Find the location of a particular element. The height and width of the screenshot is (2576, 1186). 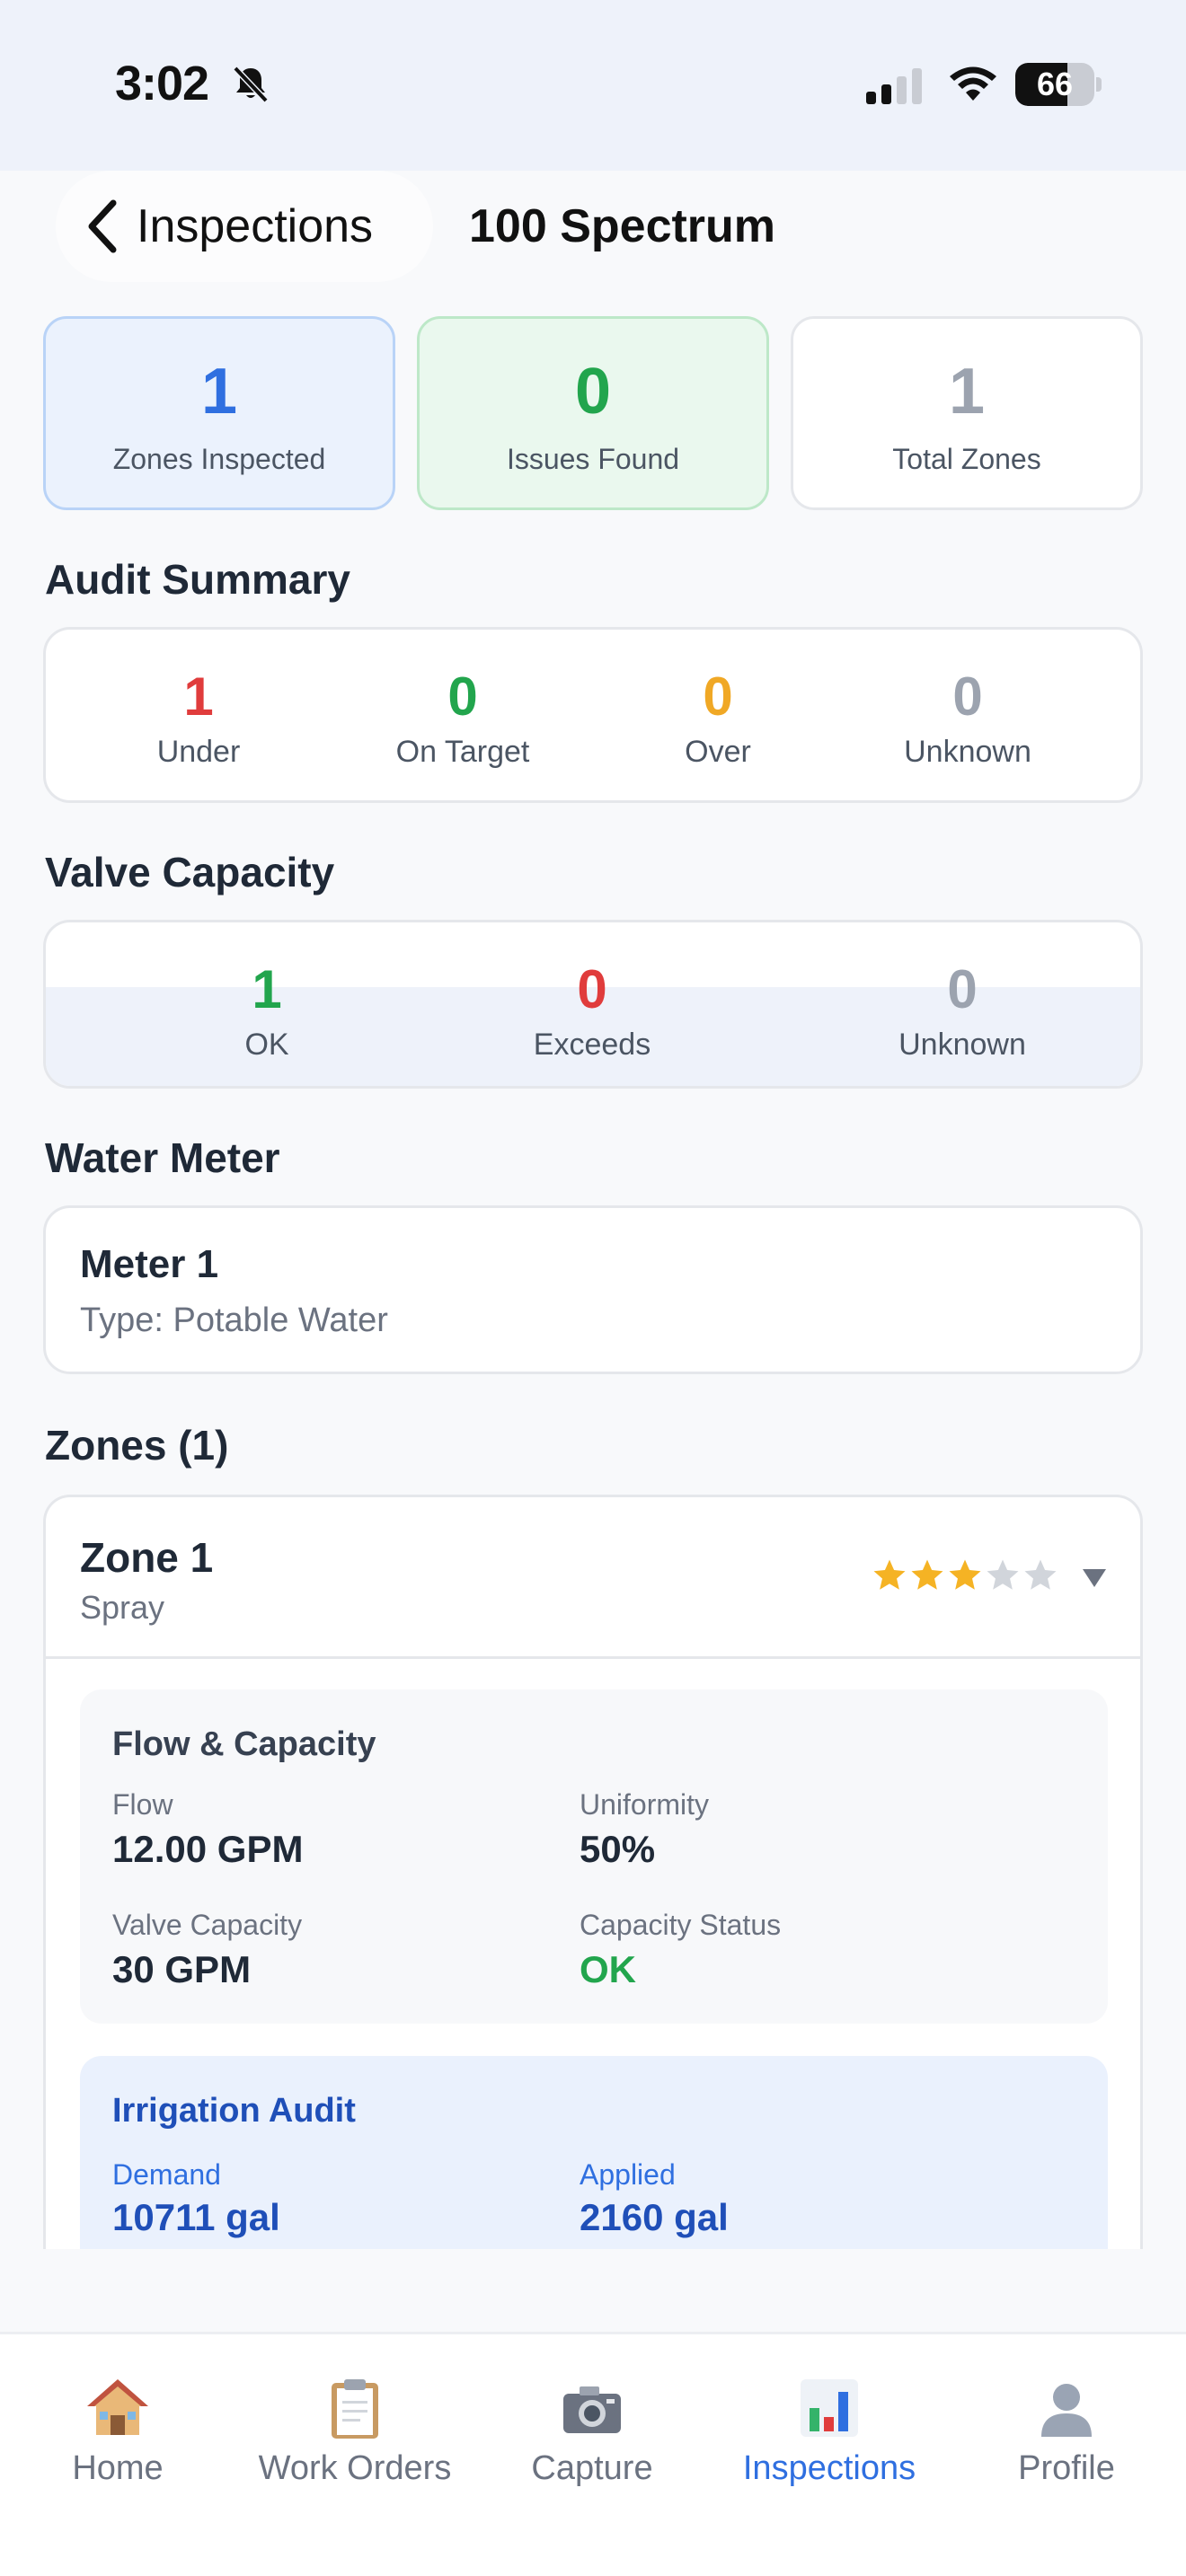

meter-type: Type: Potable Water is located at coordinates (234, 1320).